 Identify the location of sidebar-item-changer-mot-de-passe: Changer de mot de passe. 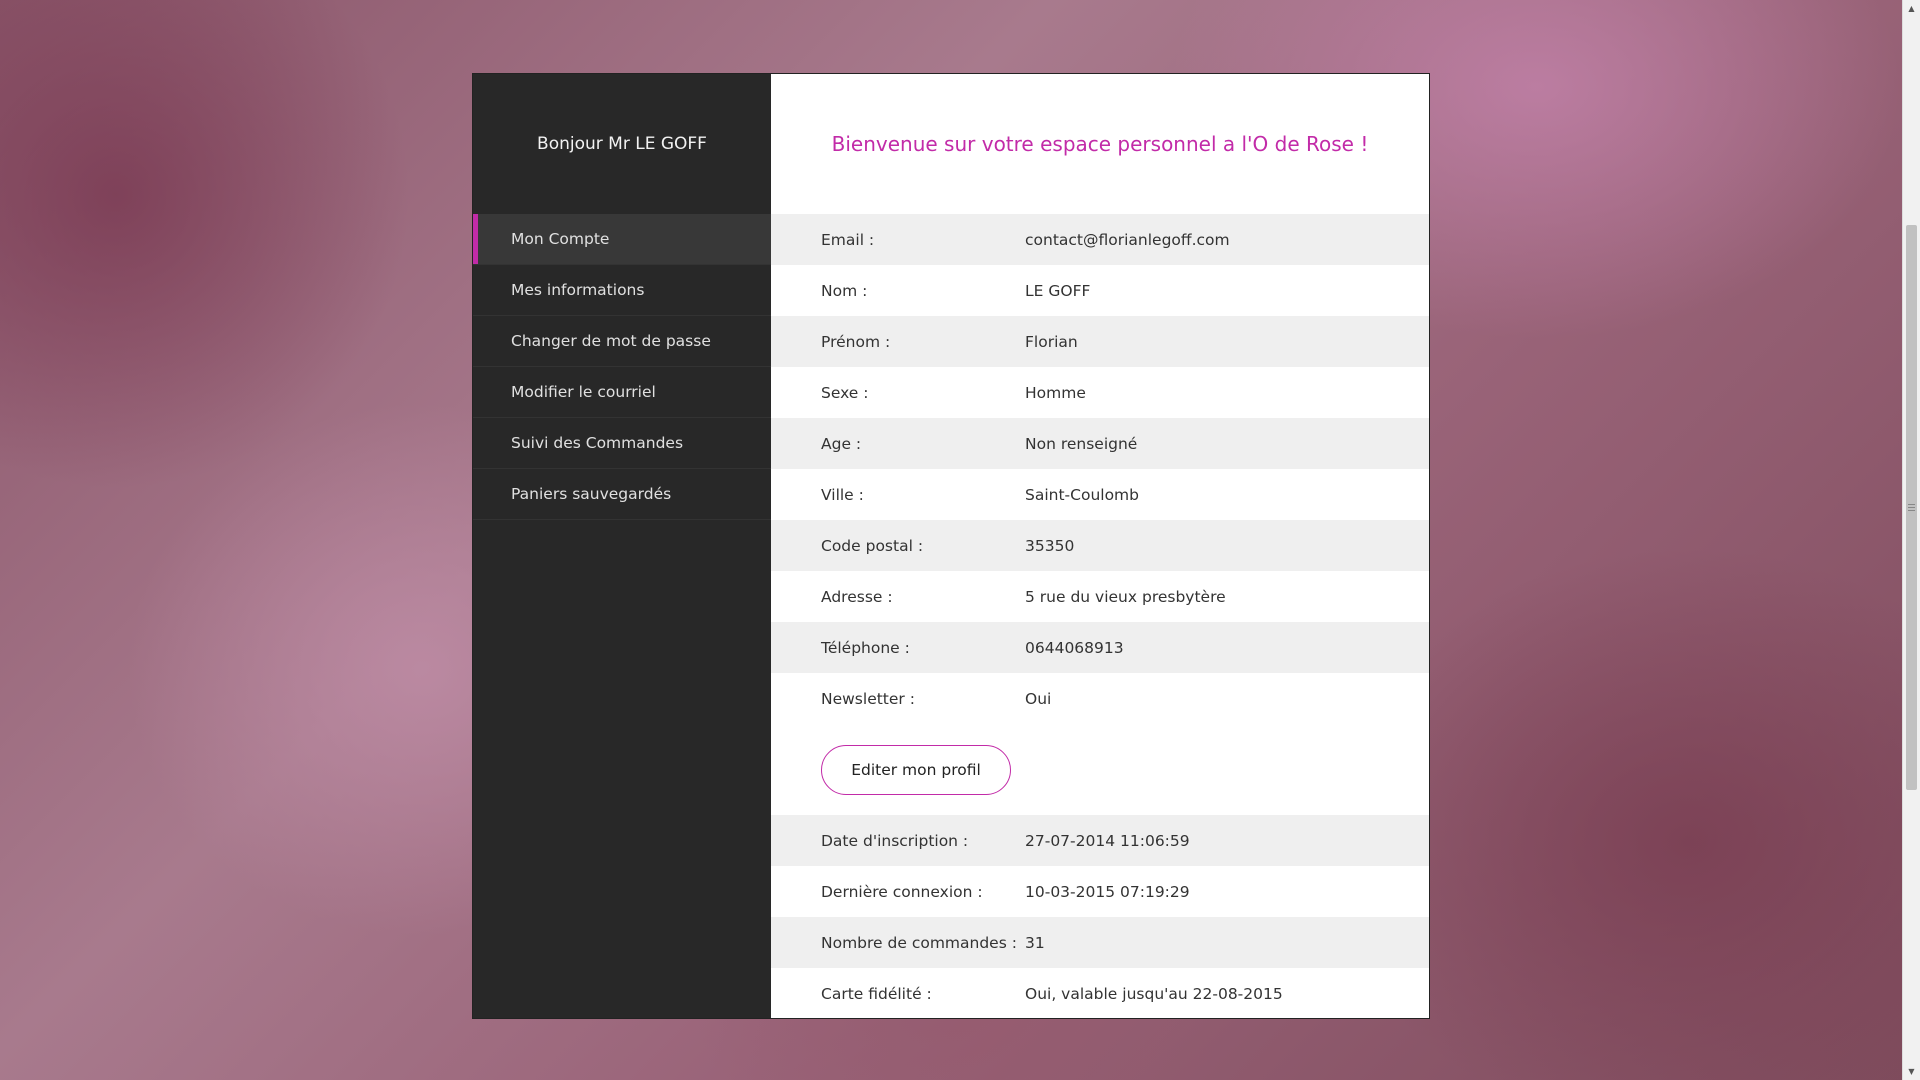
(622, 341).